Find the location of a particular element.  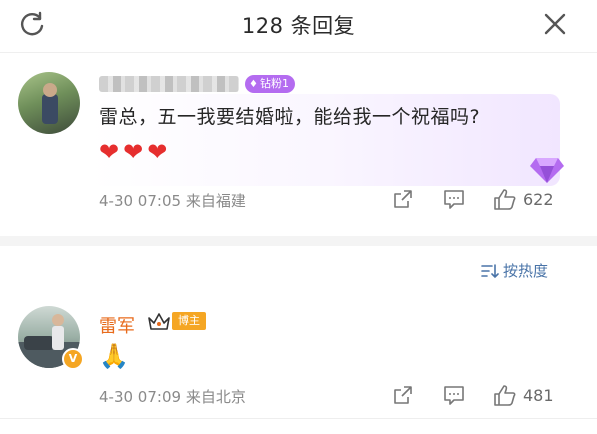

diamond-icon: ♦ is located at coordinates (253, 84).